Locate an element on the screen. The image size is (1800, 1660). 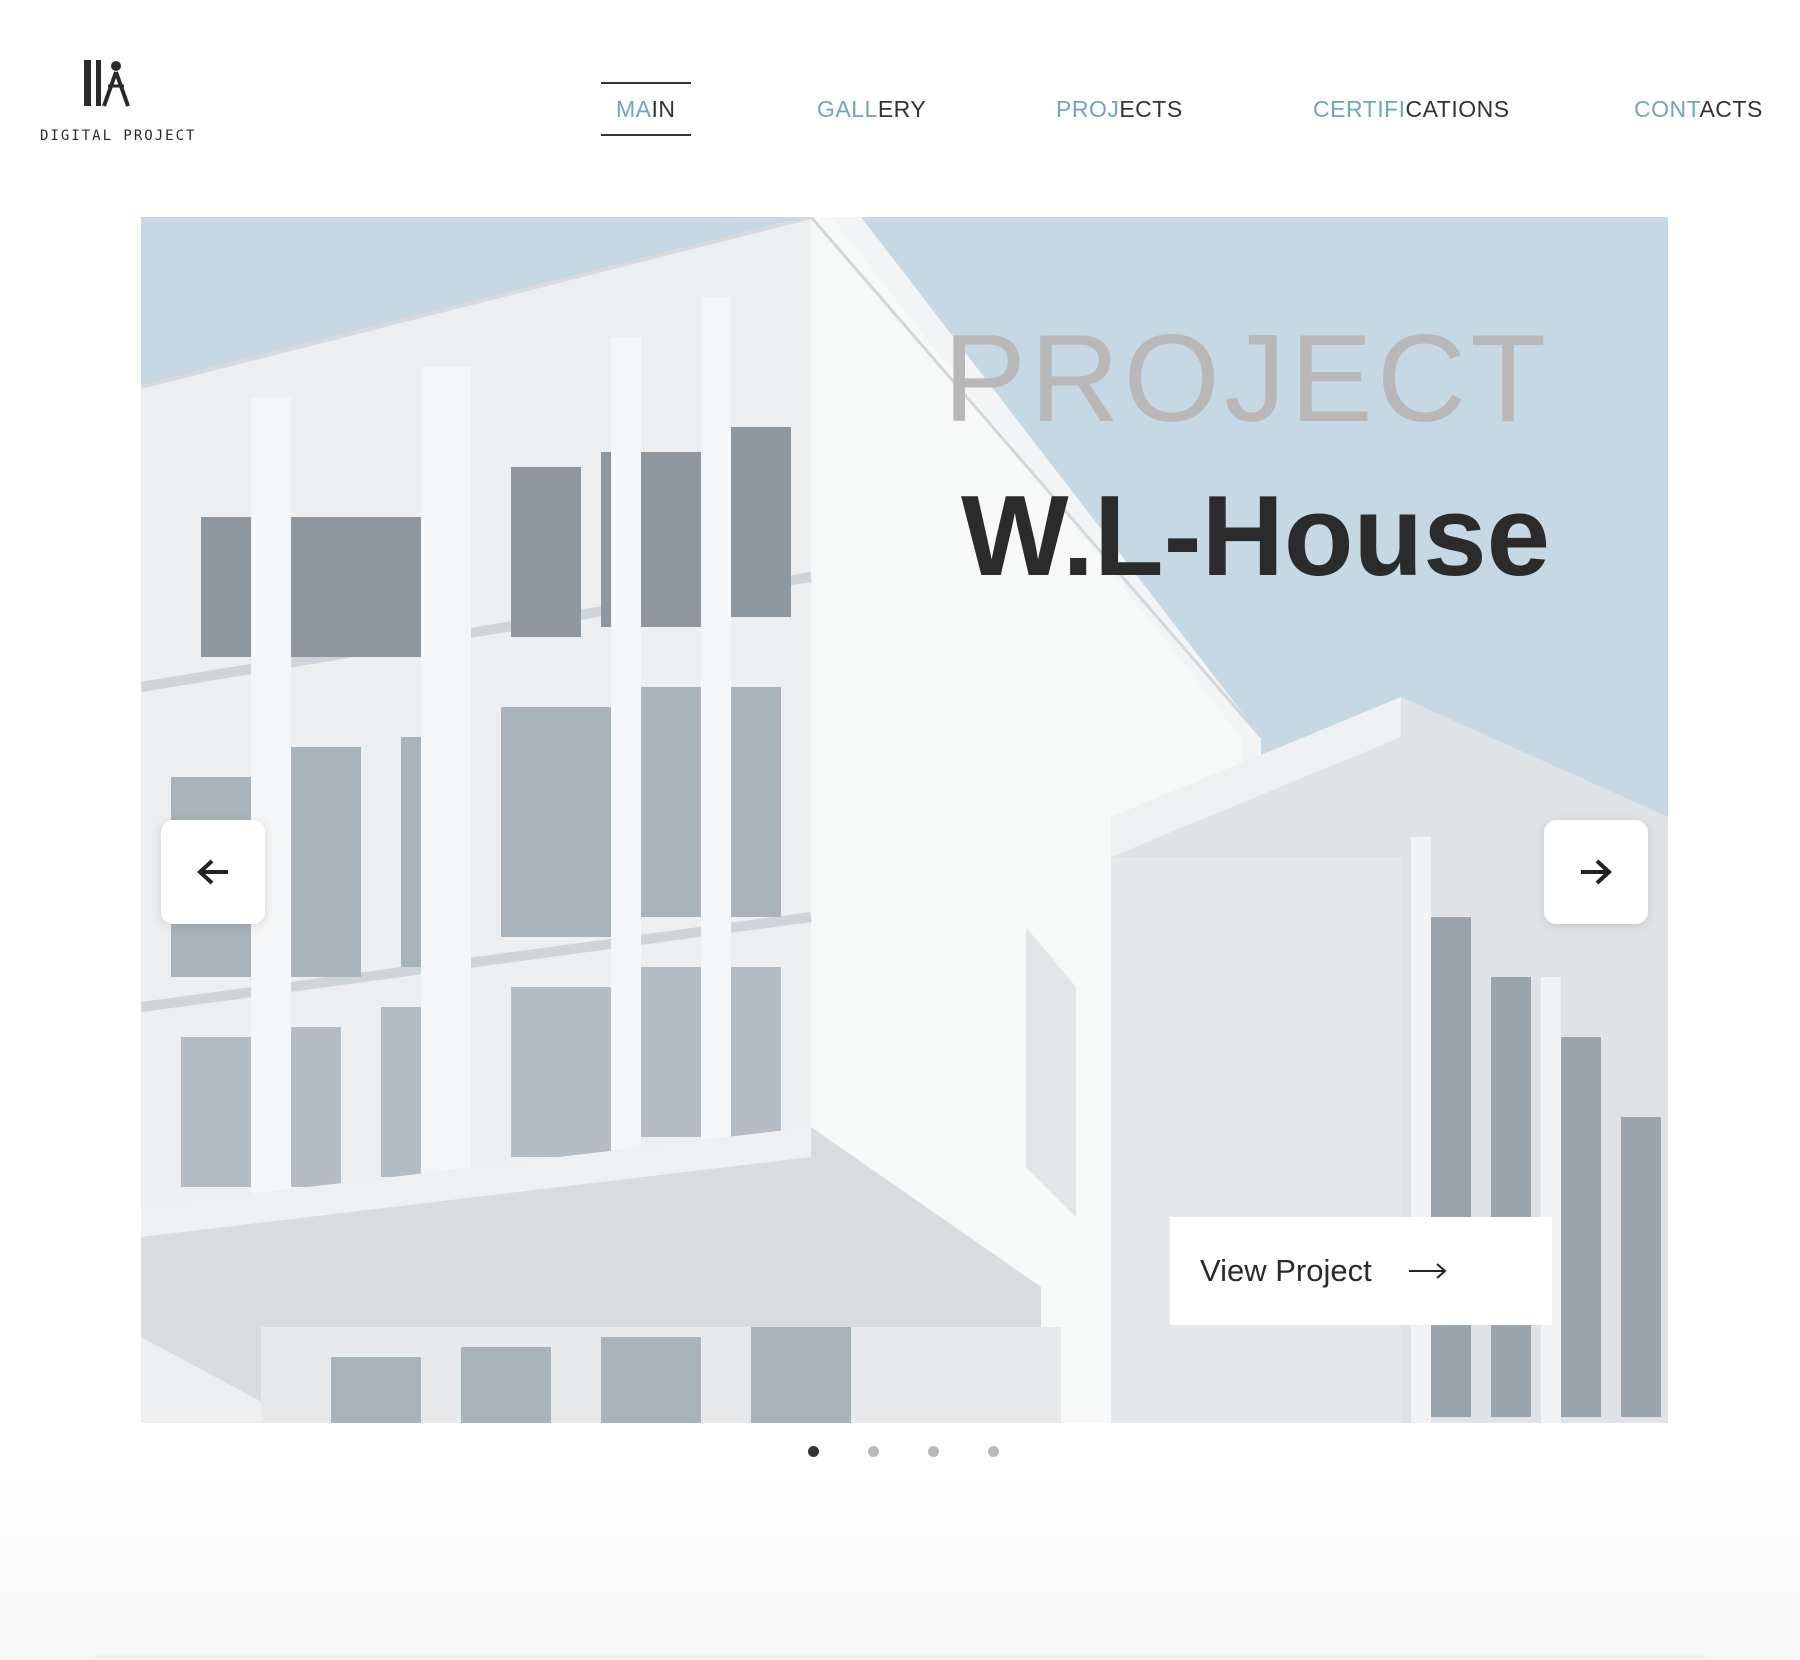
nav-certifications-rest: CATIONS is located at coordinates (1457, 109).